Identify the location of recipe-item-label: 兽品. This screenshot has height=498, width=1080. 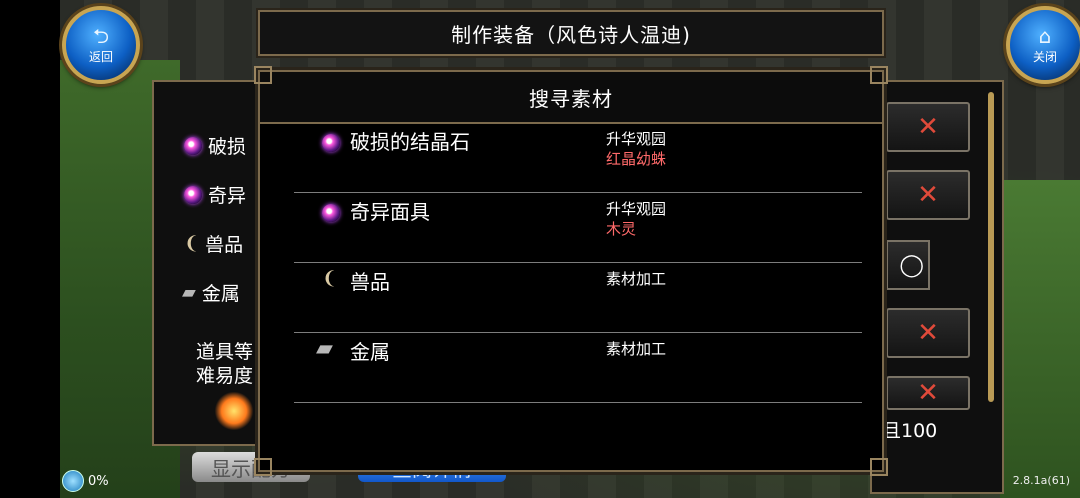
(224, 245).